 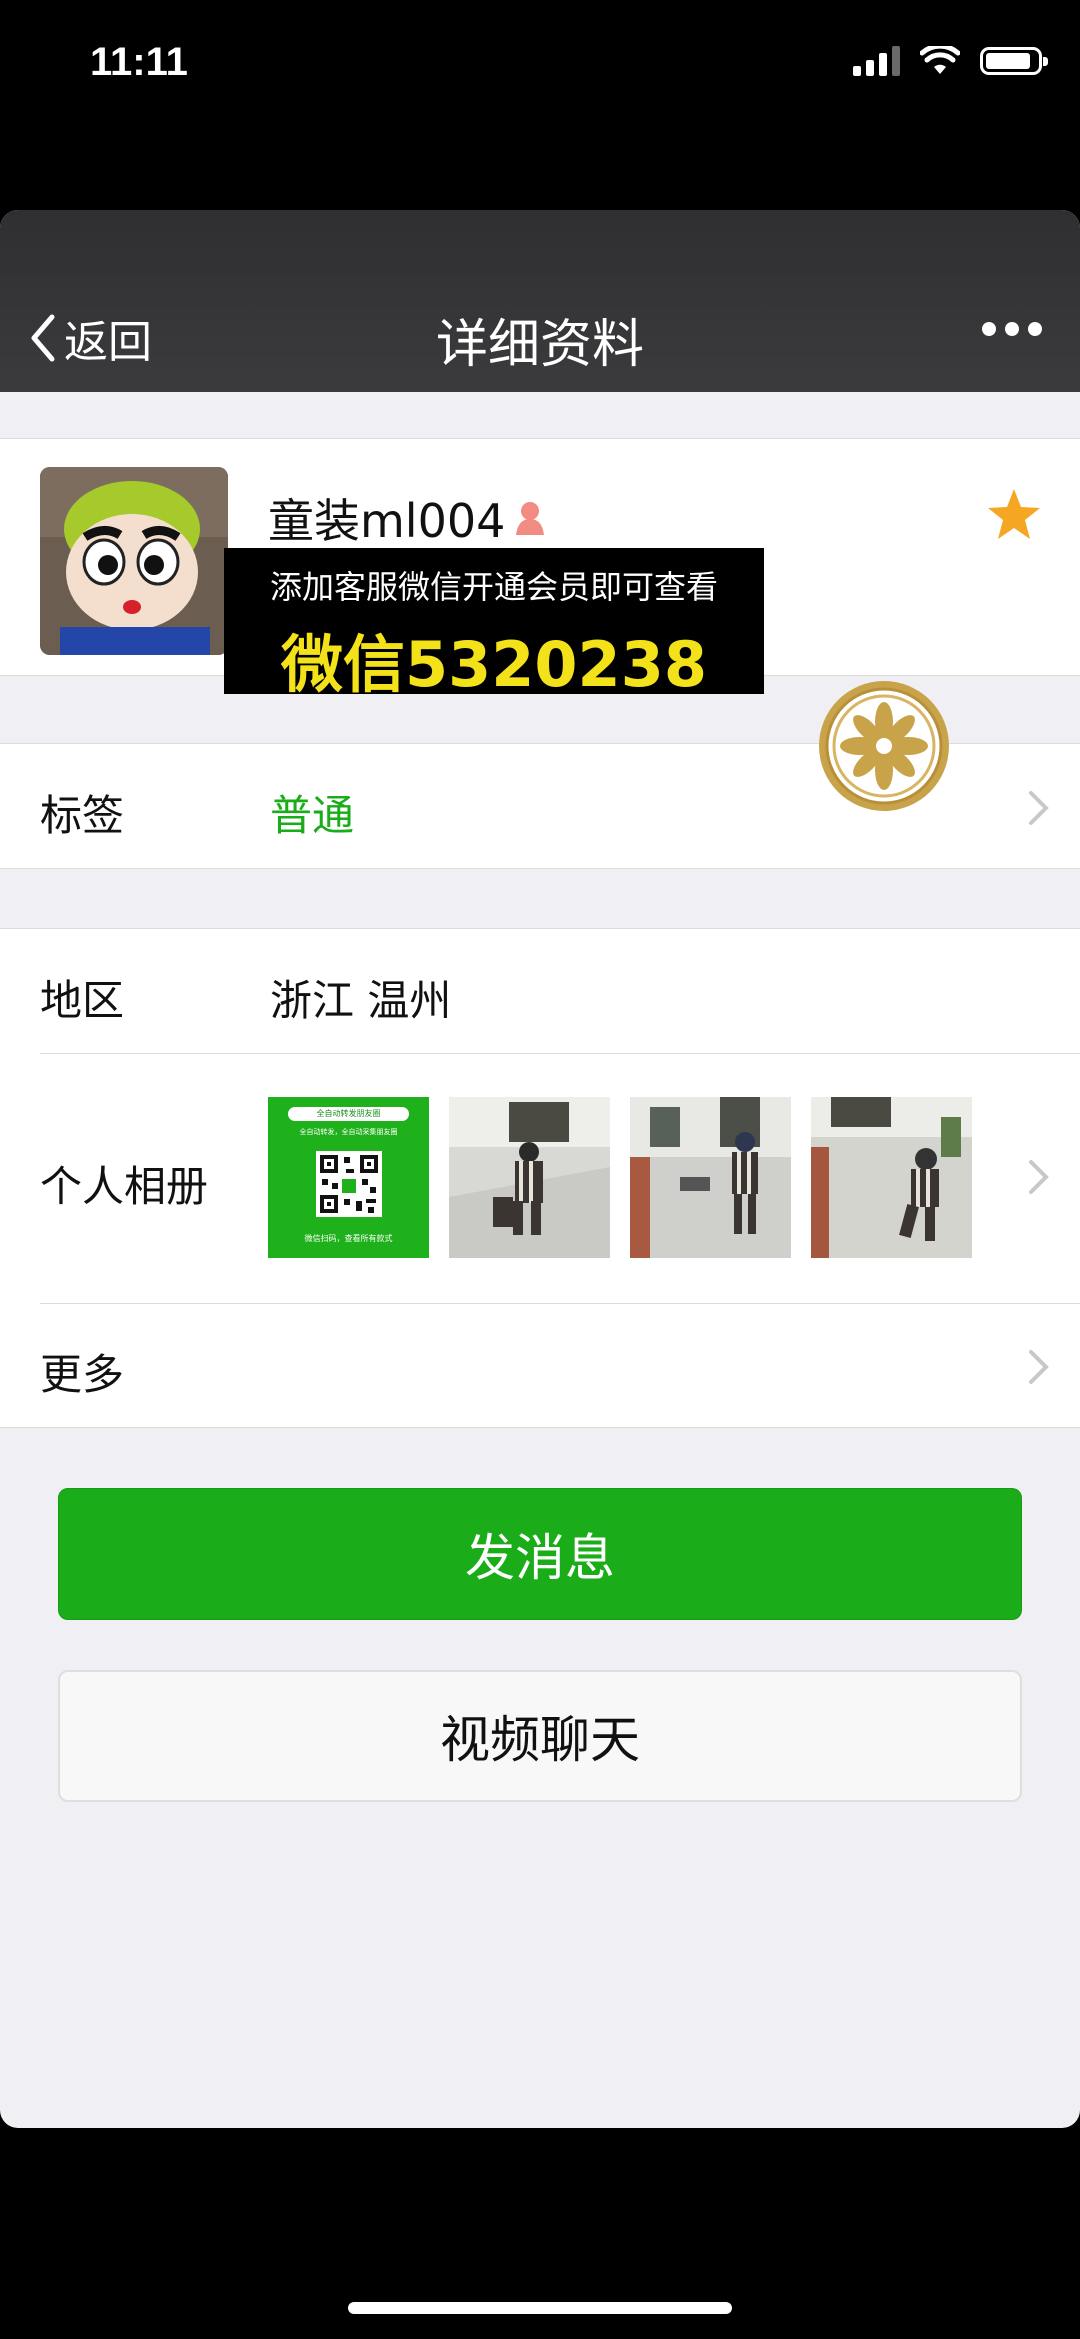 What do you see at coordinates (348, 1132) in the screenshot?
I see `qr-subtitle: 全自动转发，全自动采集朋友圈` at bounding box center [348, 1132].